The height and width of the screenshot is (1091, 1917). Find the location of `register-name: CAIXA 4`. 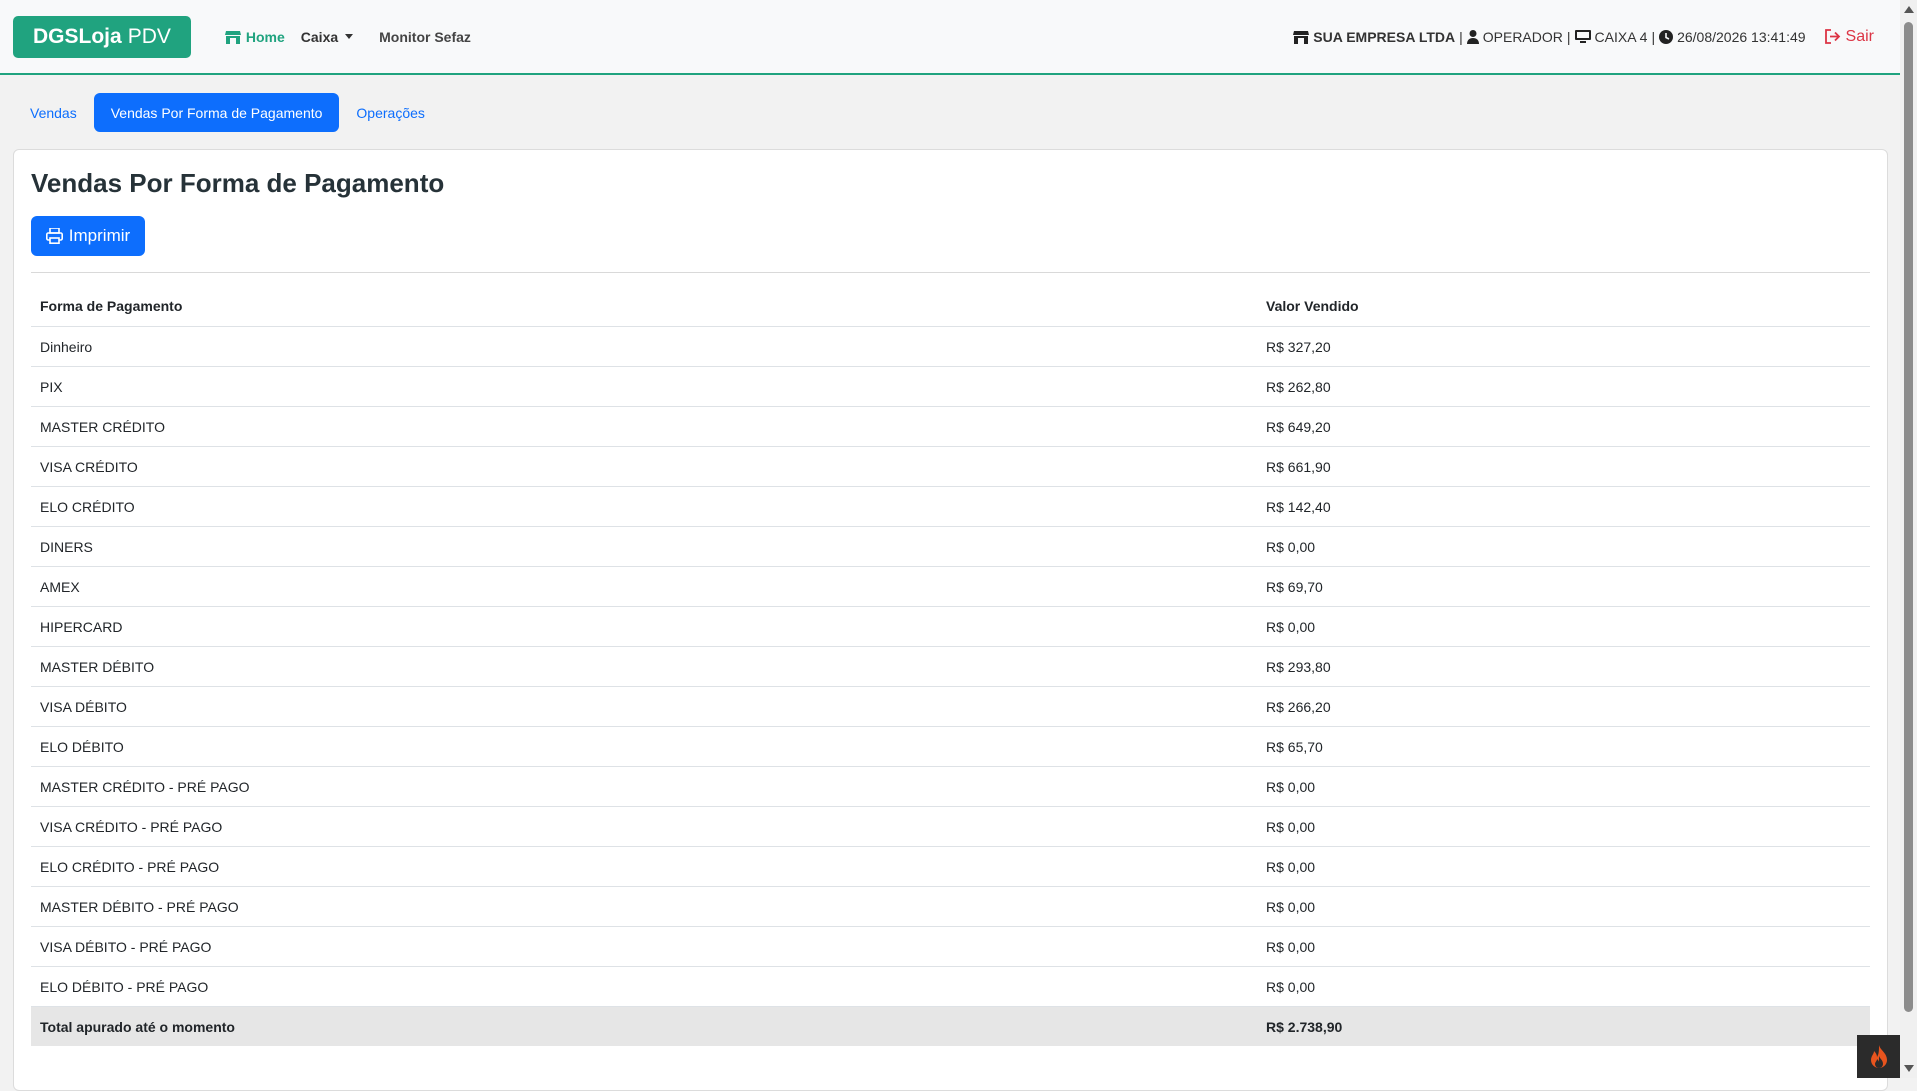

register-name: CAIXA 4 is located at coordinates (1621, 36).